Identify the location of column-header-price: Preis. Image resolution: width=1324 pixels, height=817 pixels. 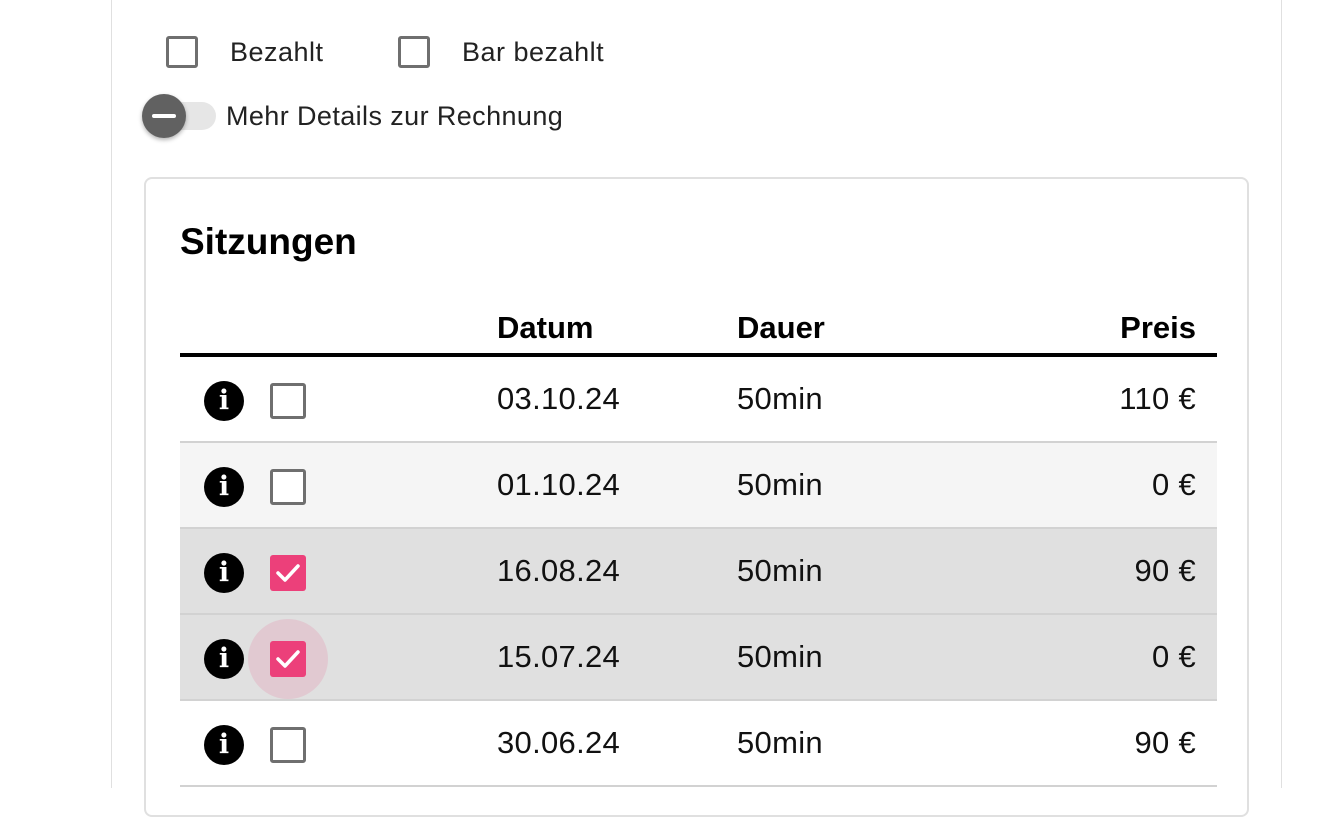
(1158, 328).